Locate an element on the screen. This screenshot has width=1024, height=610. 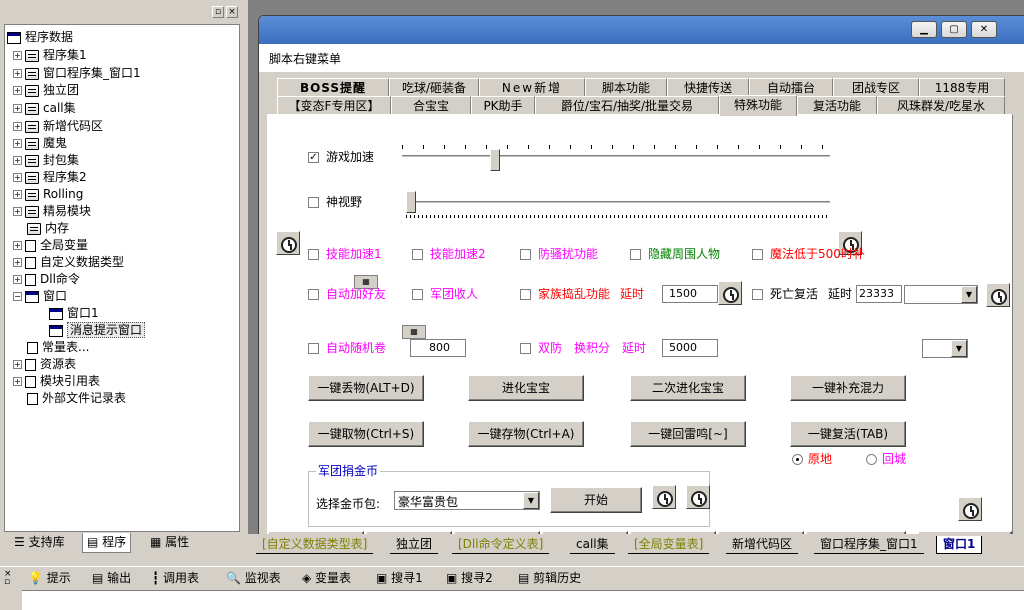
tree-item: + 窗口程序集_窗口1 is located at coordinates (77, 73).